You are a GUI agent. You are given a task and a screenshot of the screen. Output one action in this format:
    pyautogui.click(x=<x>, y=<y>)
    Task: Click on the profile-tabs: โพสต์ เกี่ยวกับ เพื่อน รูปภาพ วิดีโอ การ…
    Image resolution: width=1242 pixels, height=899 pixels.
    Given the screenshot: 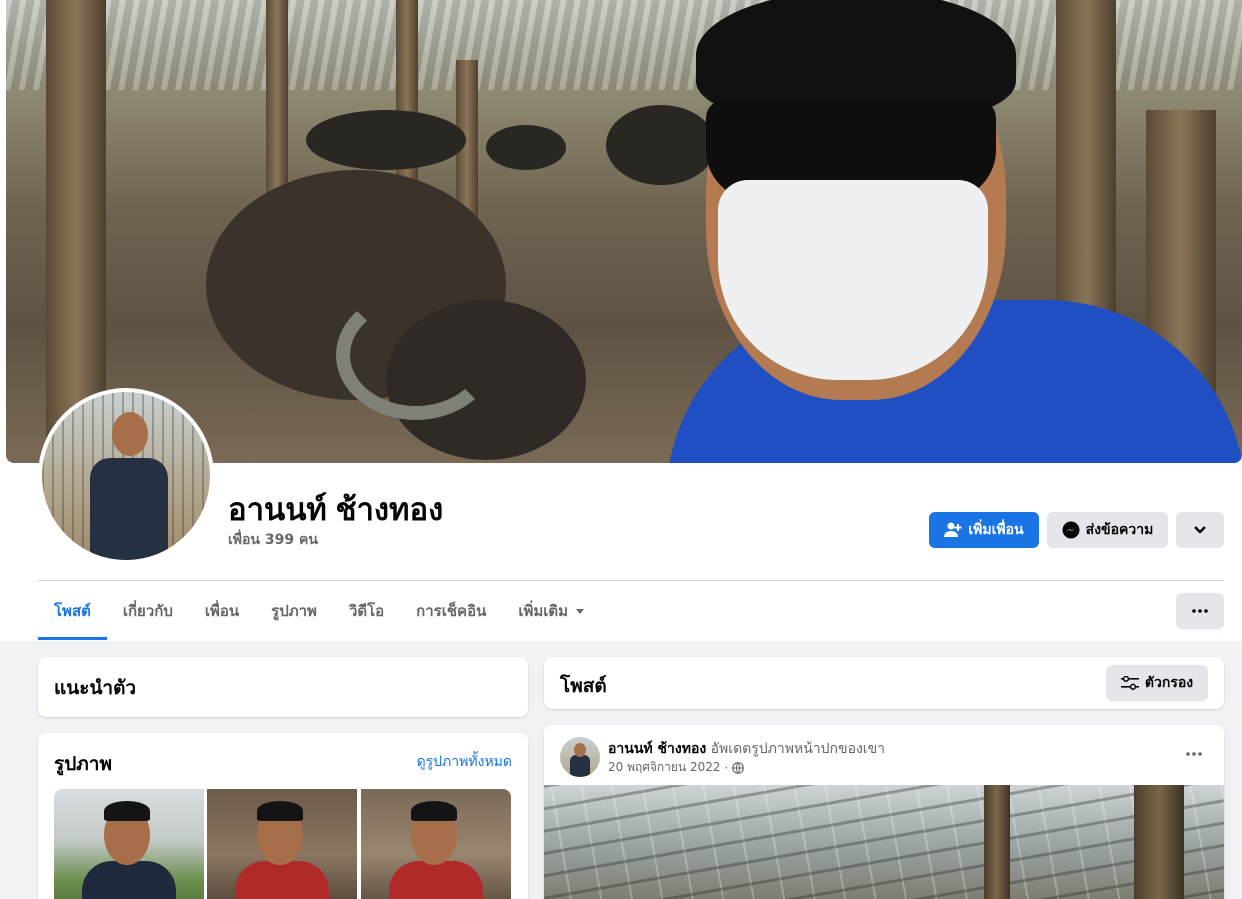 What is the action you would take?
    pyautogui.click(x=321, y=611)
    